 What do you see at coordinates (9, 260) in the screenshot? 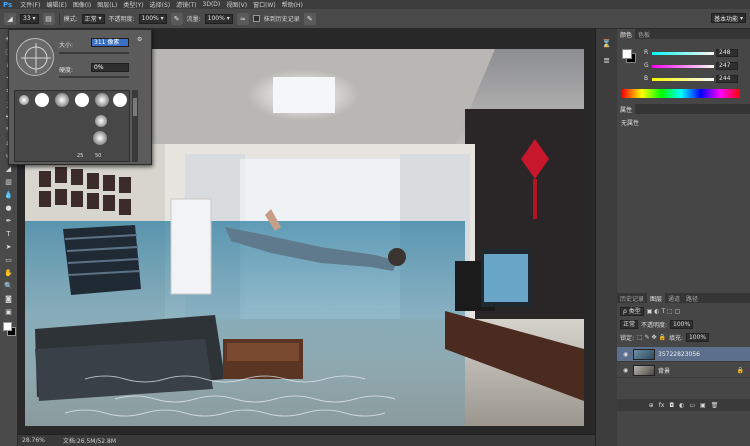
I see `shape-tool-icon: ▭` at bounding box center [9, 260].